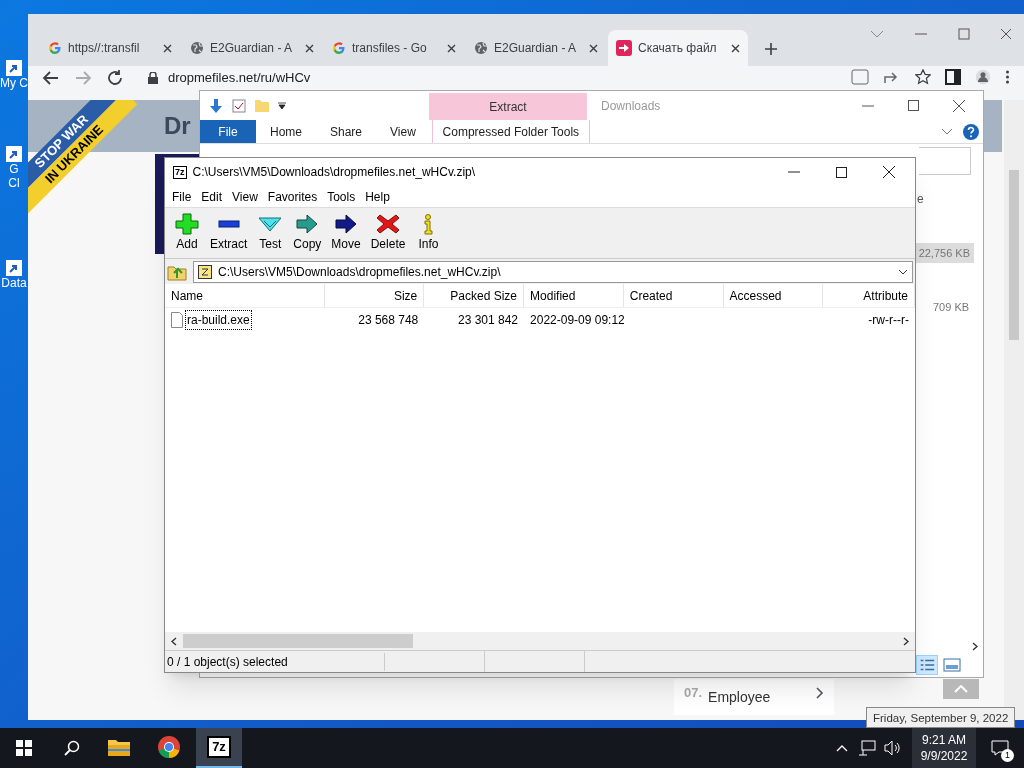  I want to click on table-cell: -rw-r--r-, so click(888, 320).